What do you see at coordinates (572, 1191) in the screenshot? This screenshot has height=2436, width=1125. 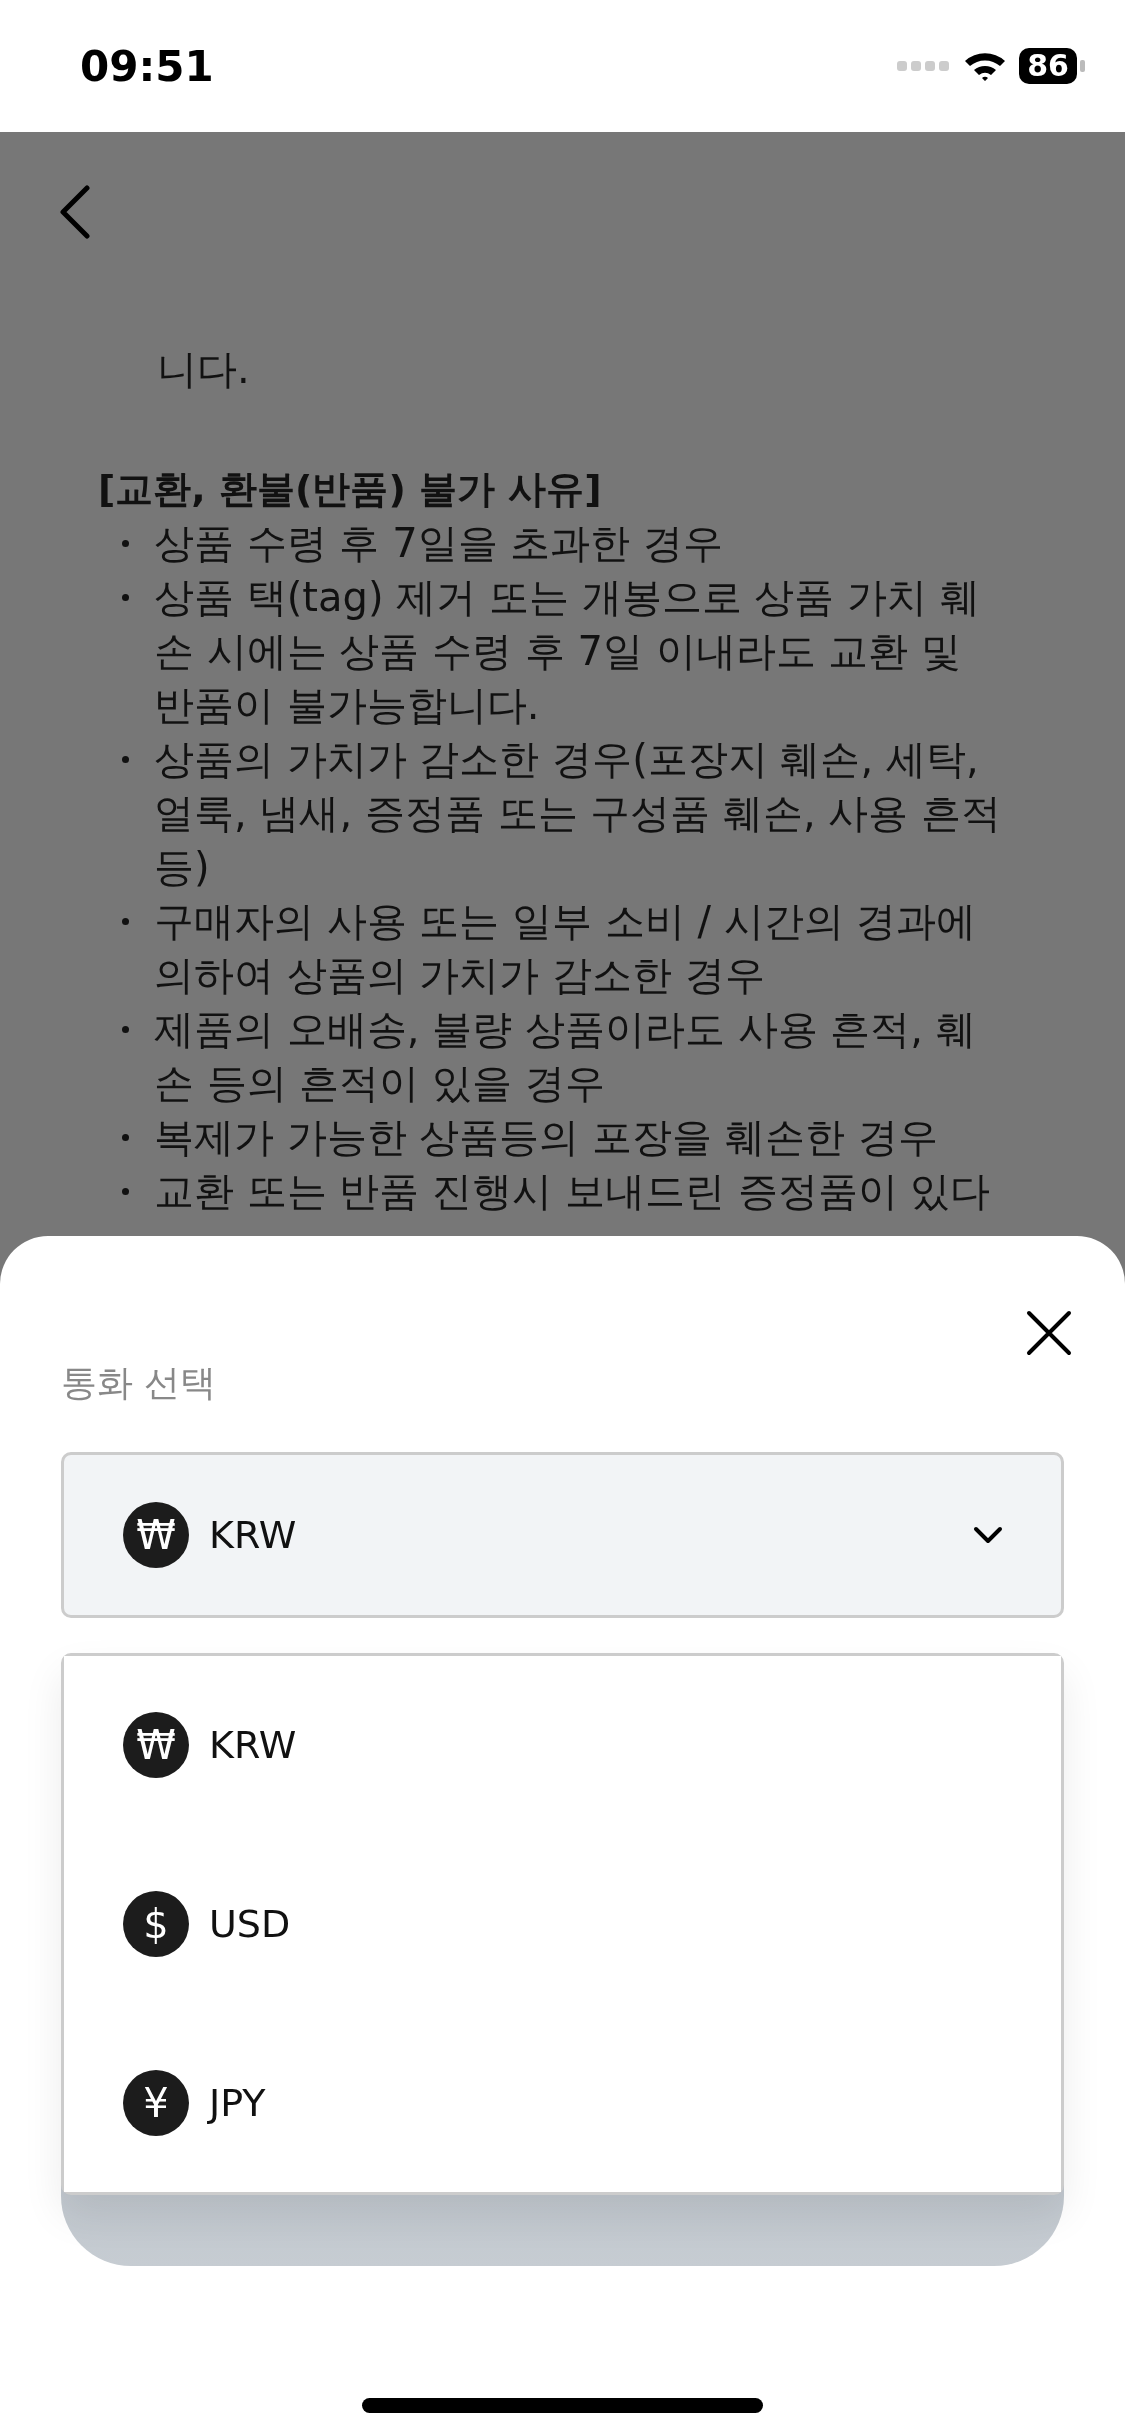 I see `policy-item: 교환 또는 반품 진행시 보내드린 증정품이 있다` at bounding box center [572, 1191].